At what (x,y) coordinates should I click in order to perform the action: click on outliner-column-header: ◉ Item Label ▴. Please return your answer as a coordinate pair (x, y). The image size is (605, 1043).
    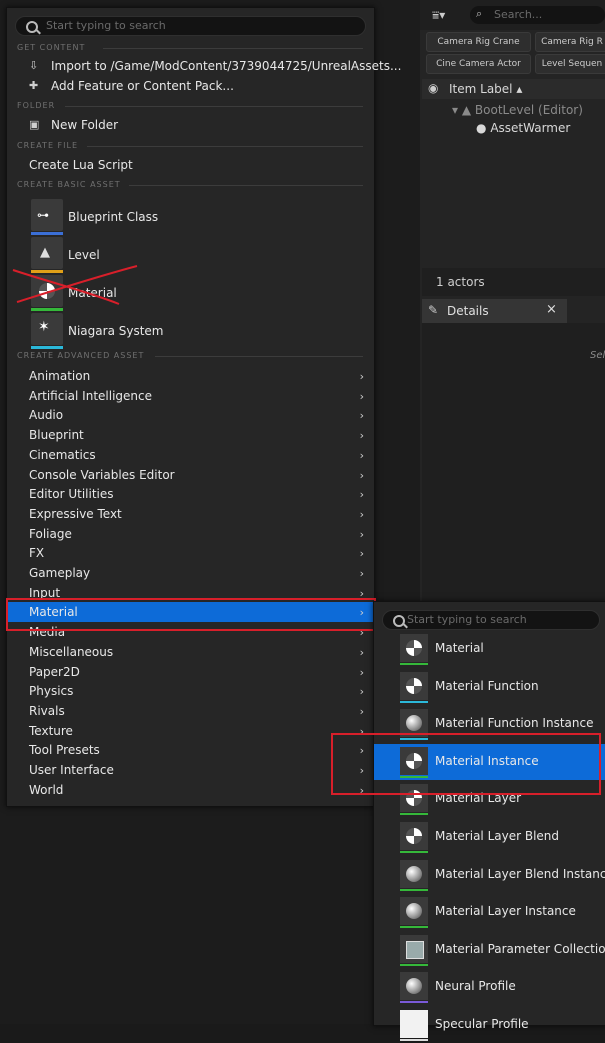
    Looking at the image, I should click on (513, 89).